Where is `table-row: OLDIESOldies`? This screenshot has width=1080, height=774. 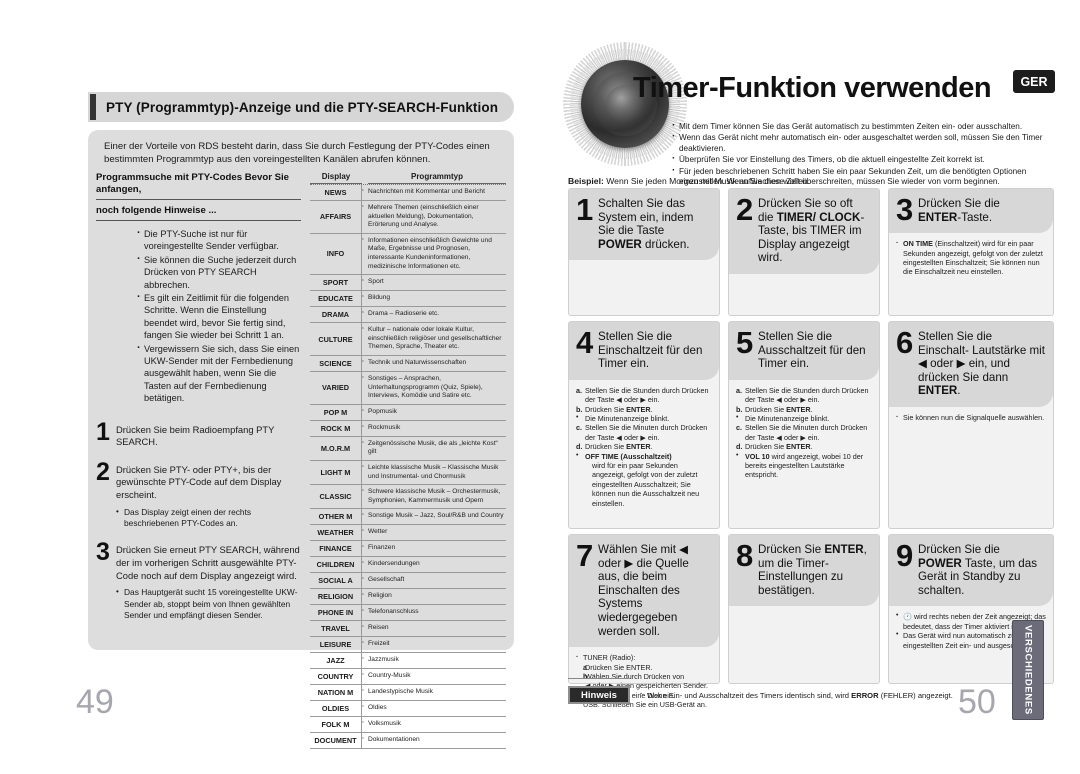
table-row: OLDIESOldies is located at coordinates (408, 709).